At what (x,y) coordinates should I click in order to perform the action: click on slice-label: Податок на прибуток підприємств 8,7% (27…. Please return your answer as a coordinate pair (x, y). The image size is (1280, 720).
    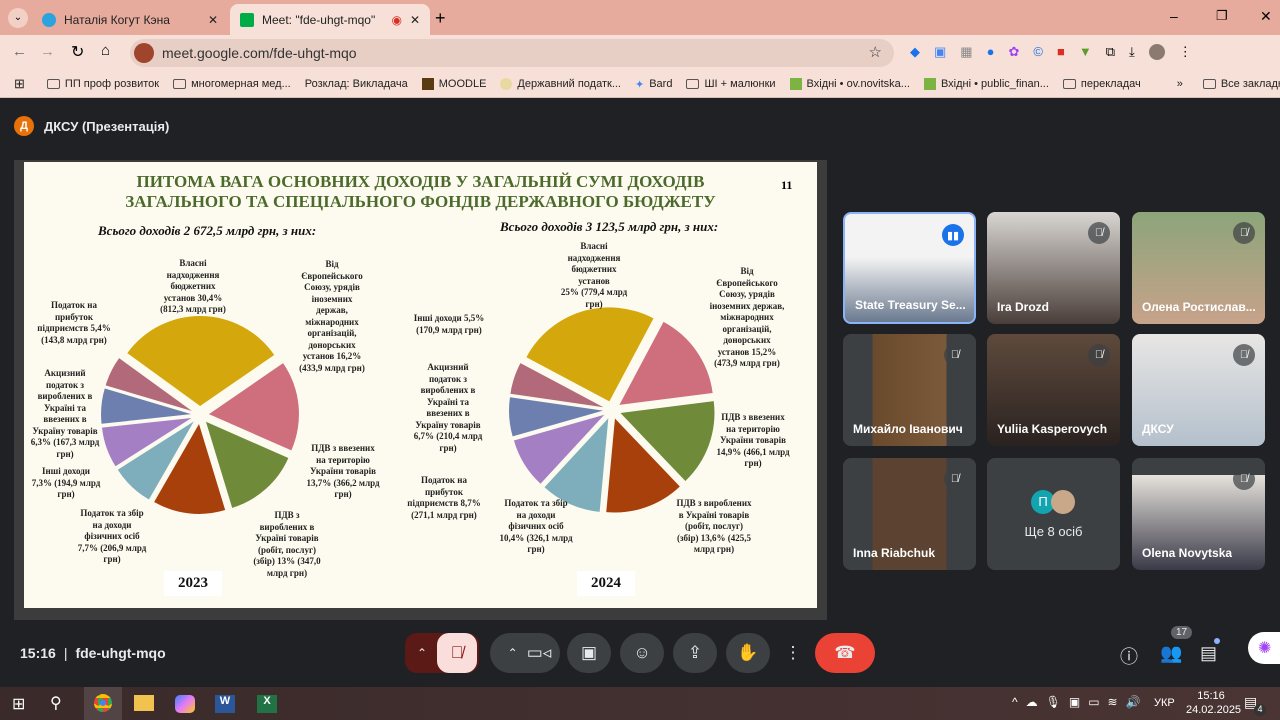
    Looking at the image, I should click on (444, 497).